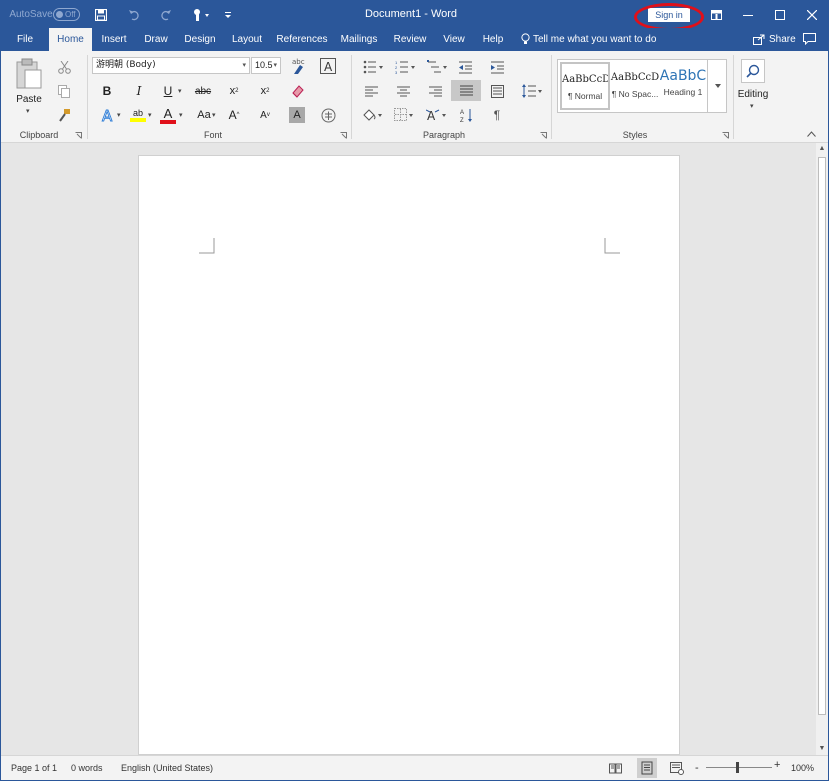 The height and width of the screenshot is (781, 829). Describe the element at coordinates (228, 14) in the screenshot. I see `customize-qat-button` at that location.